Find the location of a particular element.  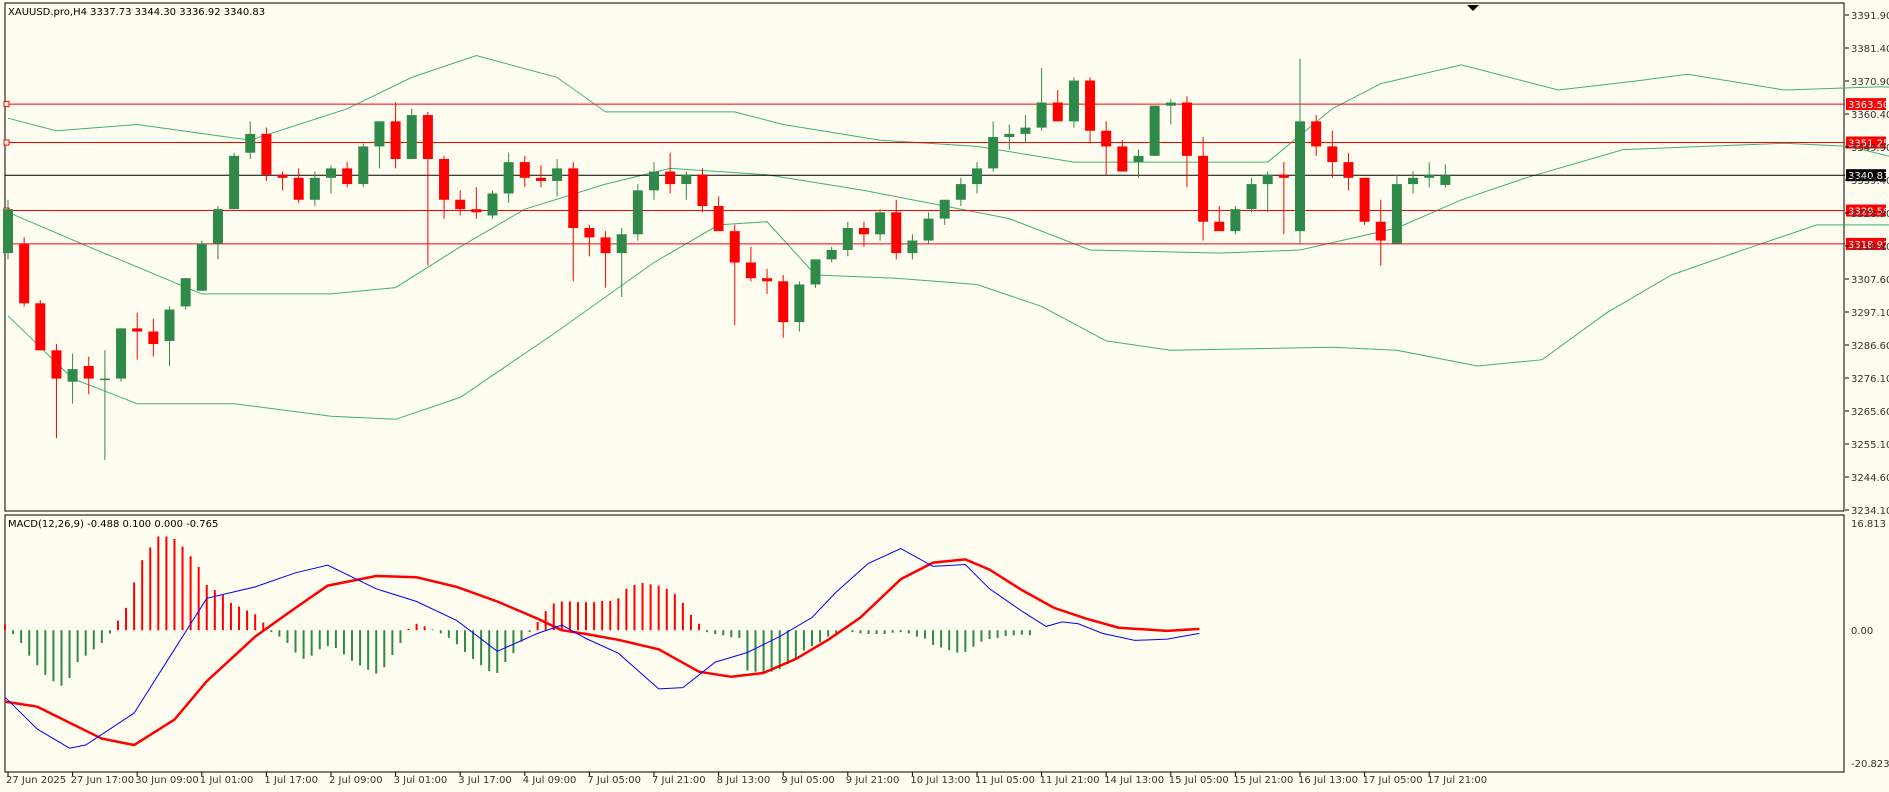

time-tick-label: 15 Jul 21:00 is located at coordinates (1263, 780).